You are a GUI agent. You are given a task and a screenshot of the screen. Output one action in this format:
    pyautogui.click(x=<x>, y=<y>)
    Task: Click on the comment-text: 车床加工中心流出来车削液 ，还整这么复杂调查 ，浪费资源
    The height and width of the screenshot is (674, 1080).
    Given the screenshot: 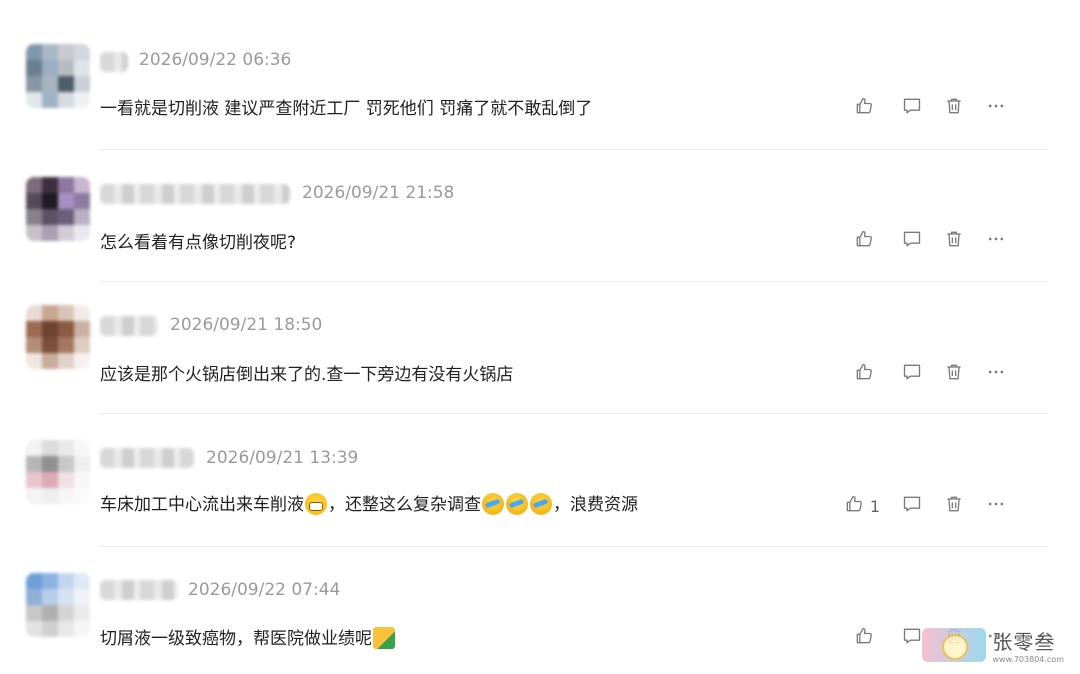 What is the action you would take?
    pyautogui.click(x=369, y=502)
    